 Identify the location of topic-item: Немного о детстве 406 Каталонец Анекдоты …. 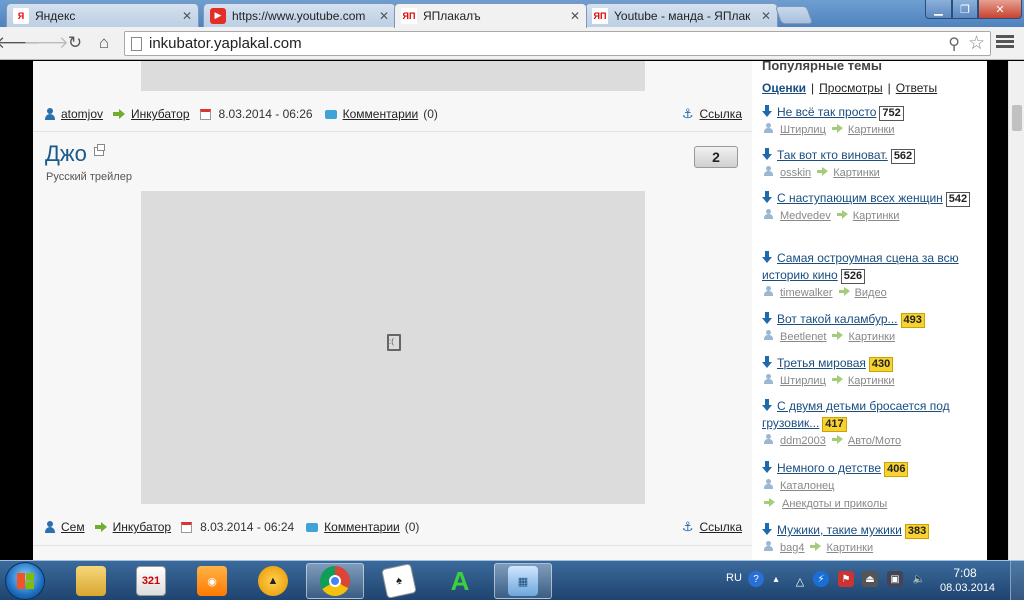
(869, 486).